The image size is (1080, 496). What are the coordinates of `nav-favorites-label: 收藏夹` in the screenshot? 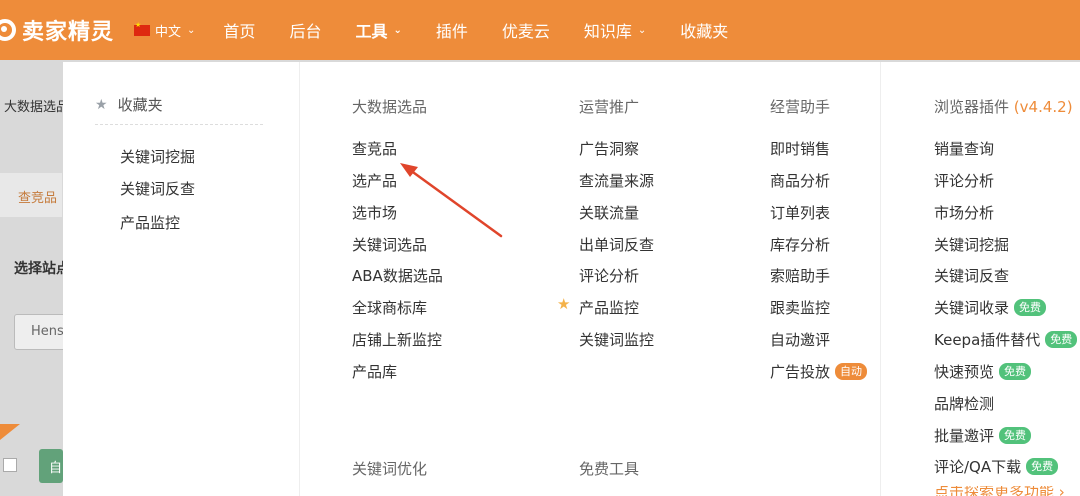 It's located at (704, 31).